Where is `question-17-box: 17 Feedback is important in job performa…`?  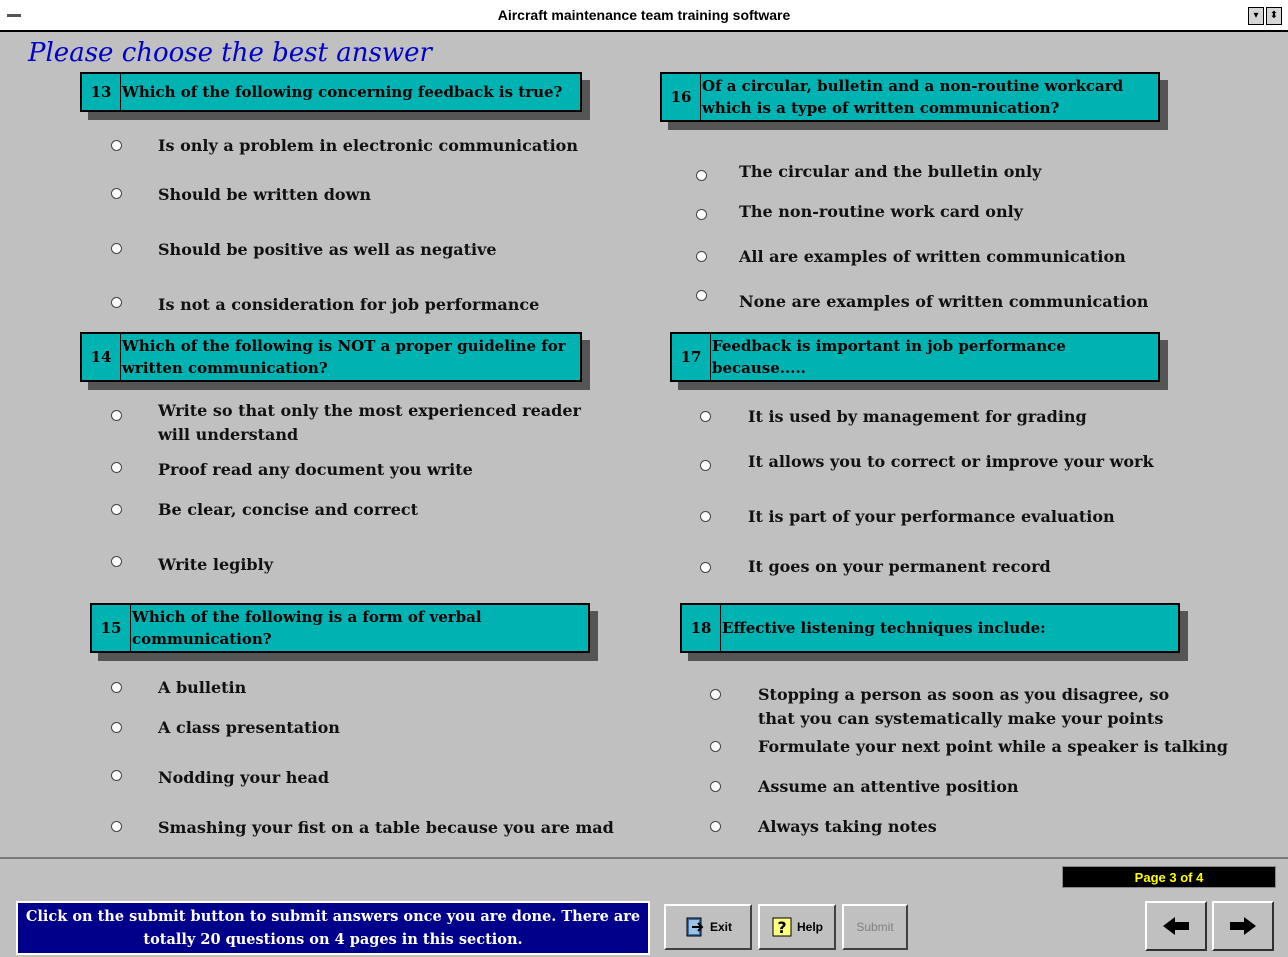
question-17-box: 17 Feedback is important in job performa… is located at coordinates (915, 357).